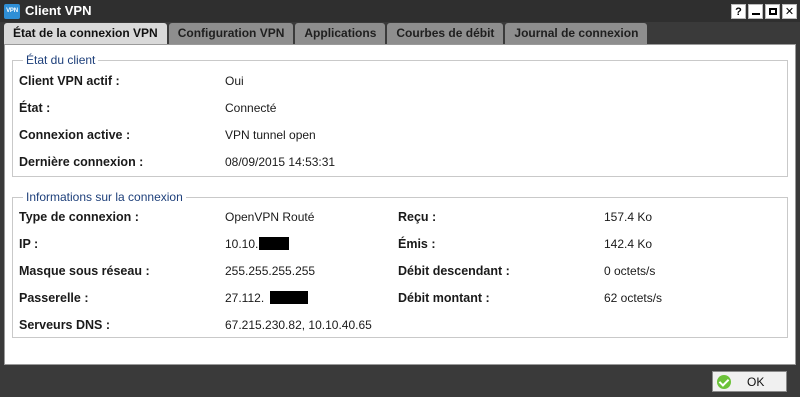 The height and width of the screenshot is (397, 800). What do you see at coordinates (454, 271) in the screenshot?
I see `download-rate-label: Débit descendant :` at bounding box center [454, 271].